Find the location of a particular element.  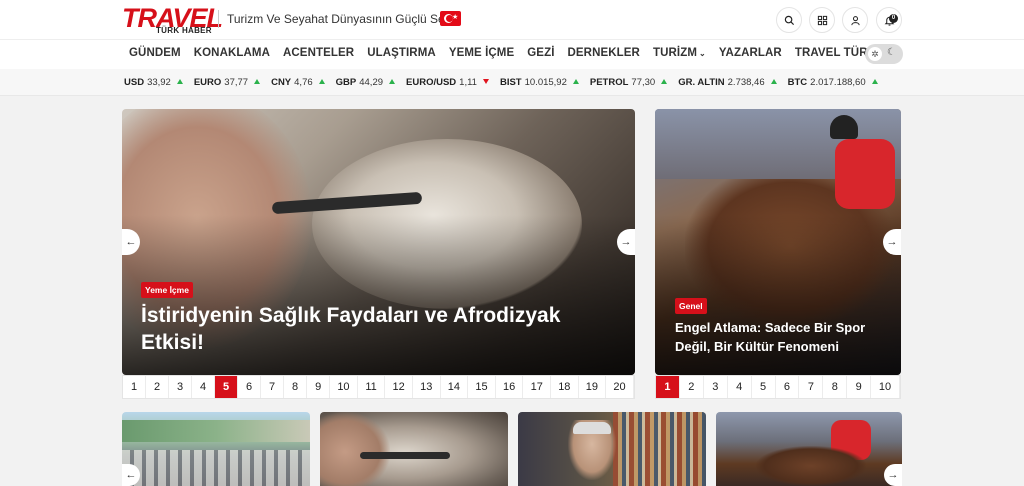

nav-item-dernekler: DERNEKLER is located at coordinates (604, 53).